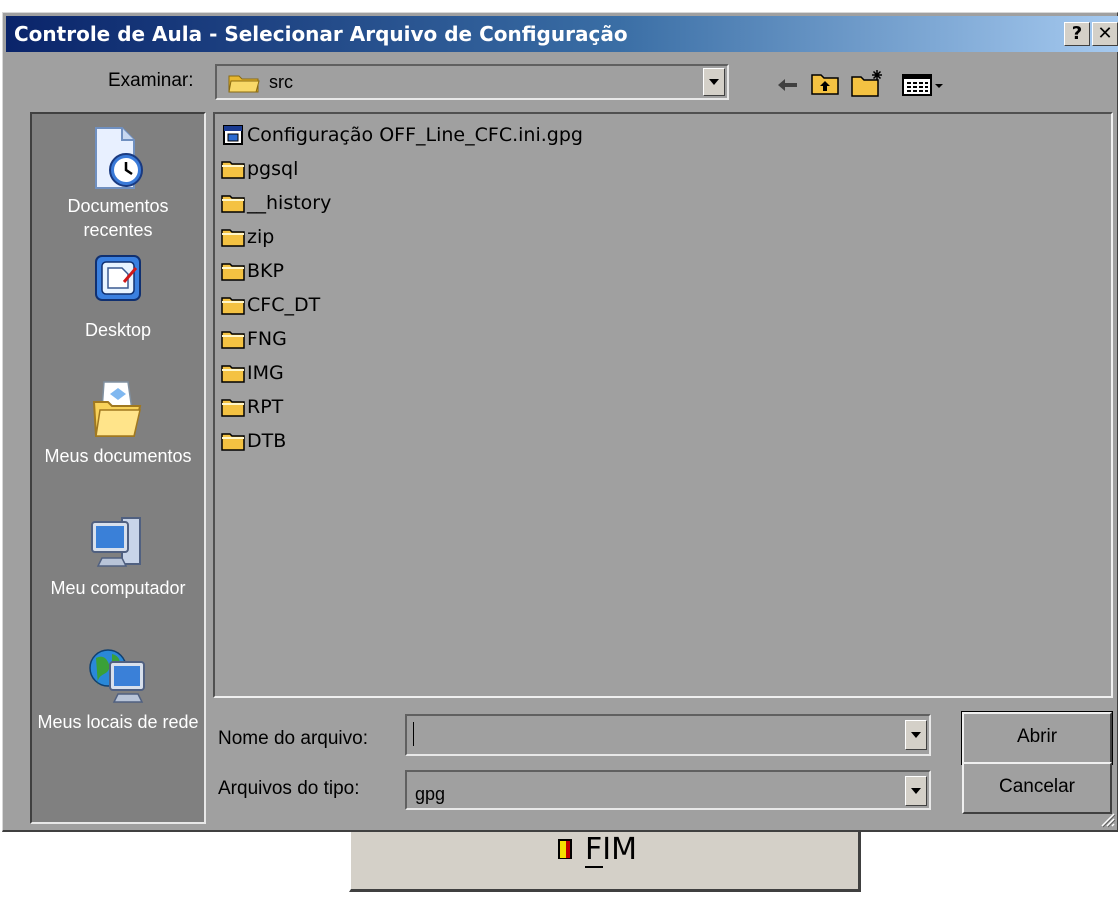 This screenshot has height=915, width=1118. Describe the element at coordinates (267, 339) in the screenshot. I see `file-name: FNG` at that location.